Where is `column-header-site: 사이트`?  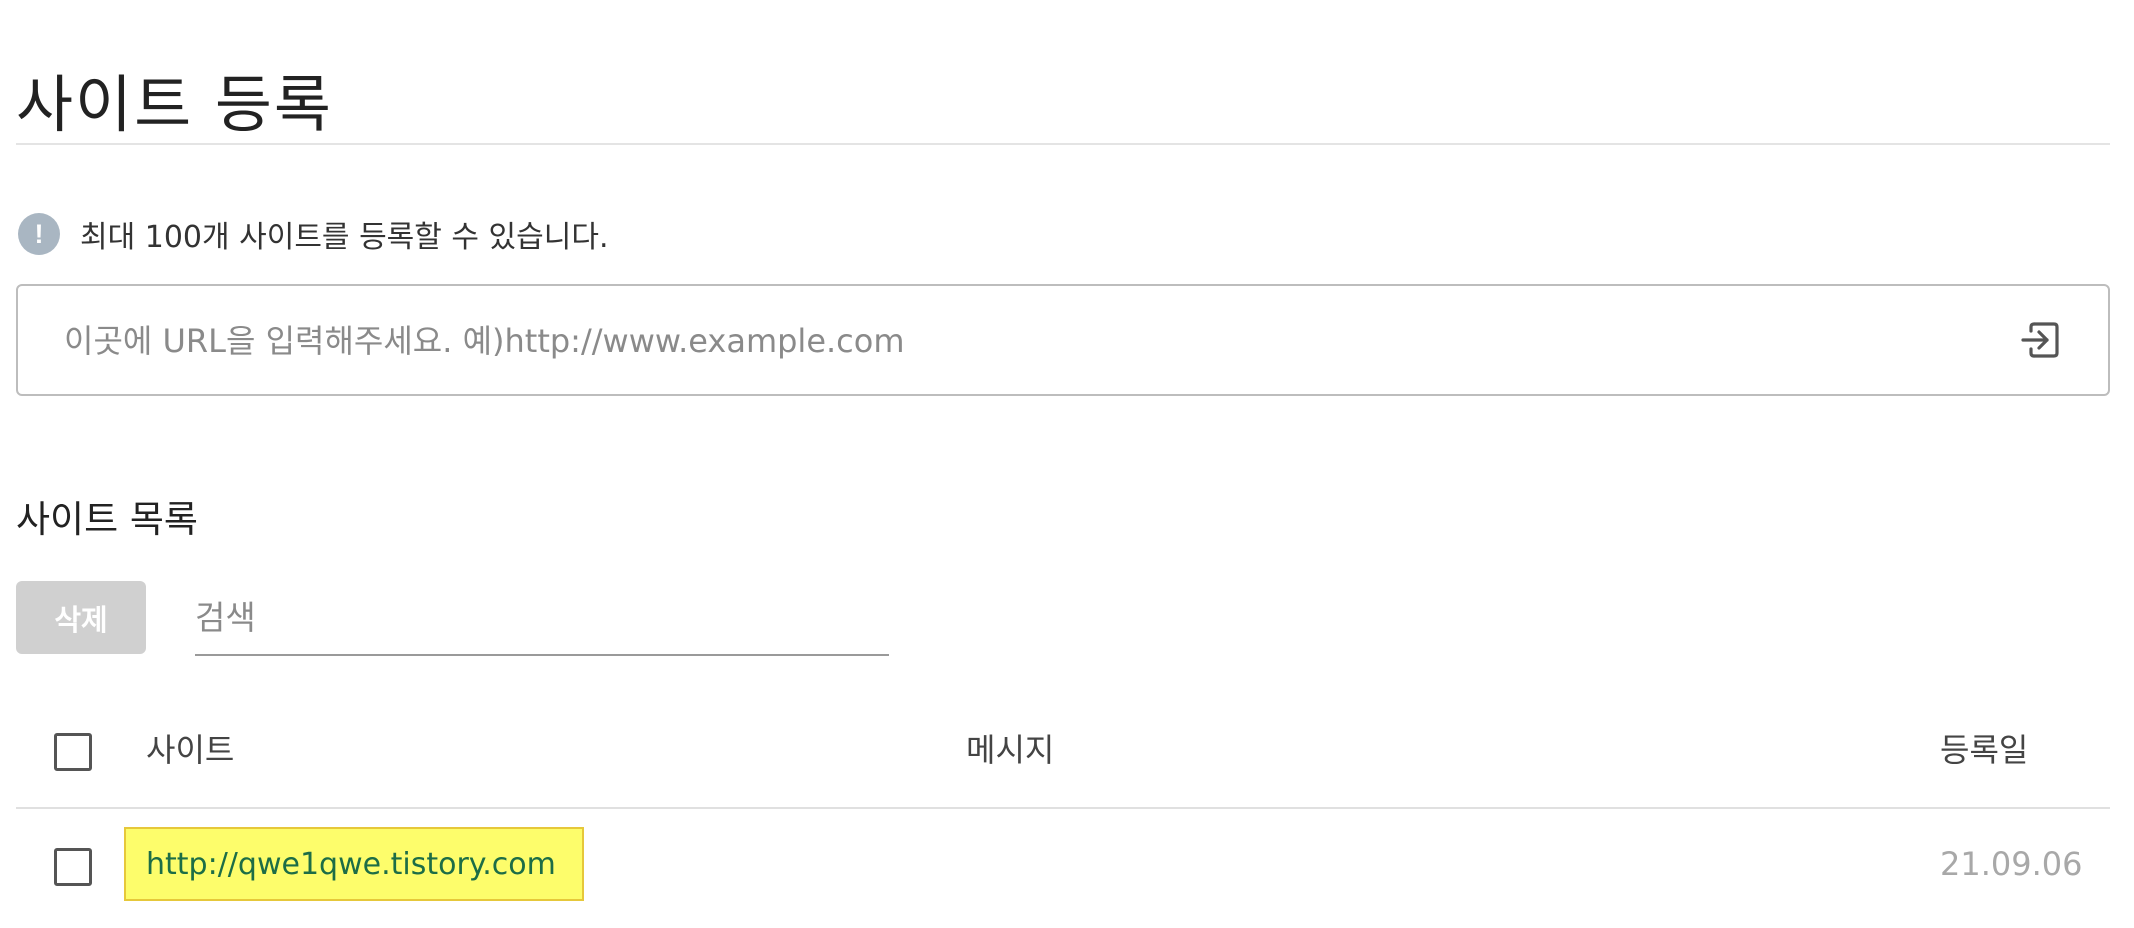 column-header-site: 사이트 is located at coordinates (190, 750).